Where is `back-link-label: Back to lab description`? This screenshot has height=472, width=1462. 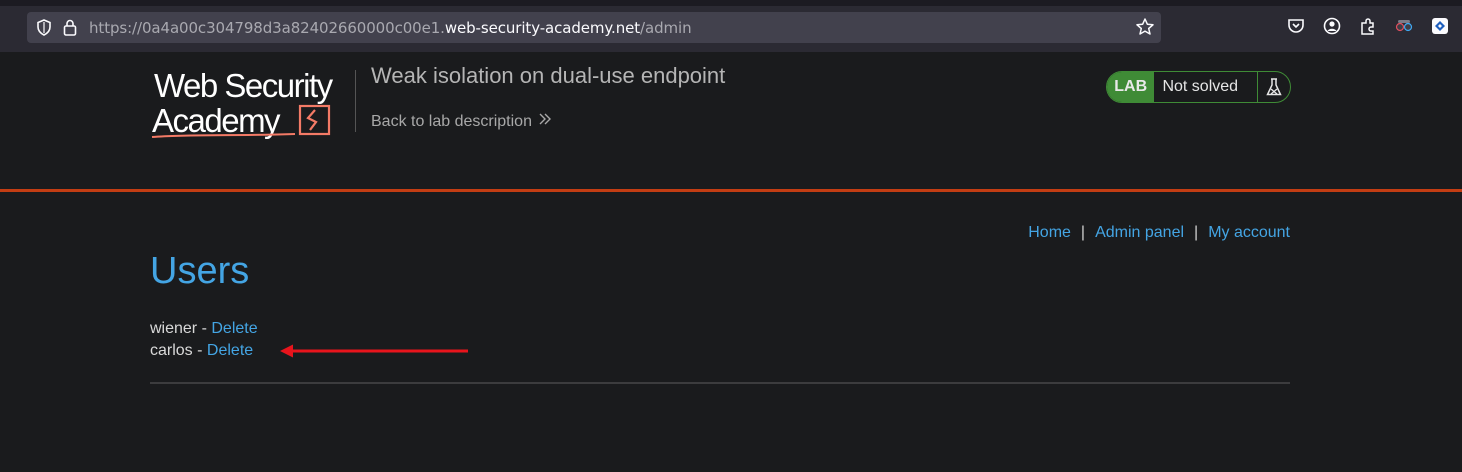
back-link-label: Back to lab description is located at coordinates (451, 121).